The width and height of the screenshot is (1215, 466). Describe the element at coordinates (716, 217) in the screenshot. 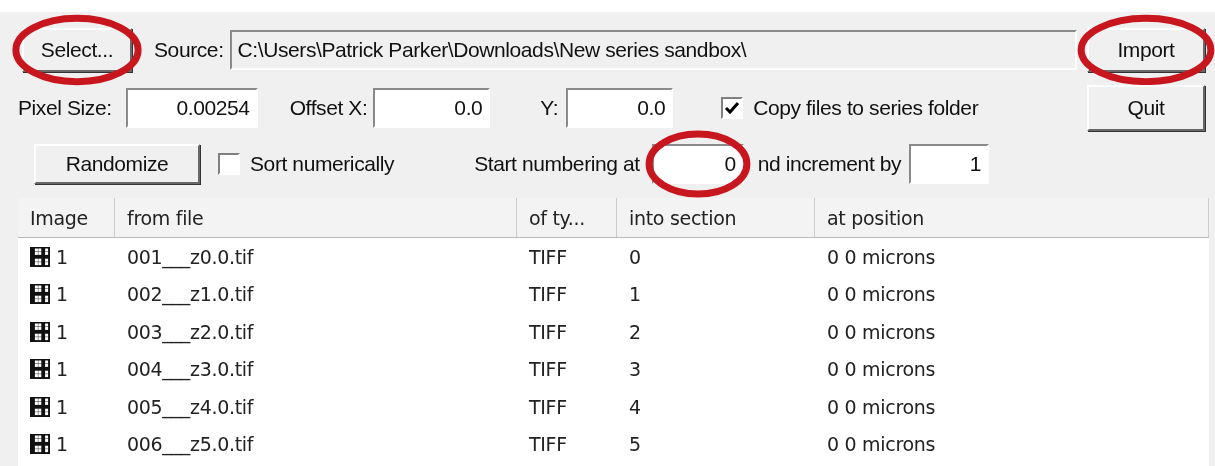

I see `column-header: into section` at that location.